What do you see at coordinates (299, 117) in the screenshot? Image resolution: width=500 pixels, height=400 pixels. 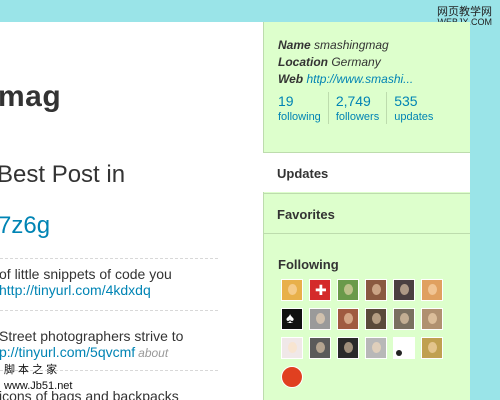 I see `stat-following-label: following` at bounding box center [299, 117].